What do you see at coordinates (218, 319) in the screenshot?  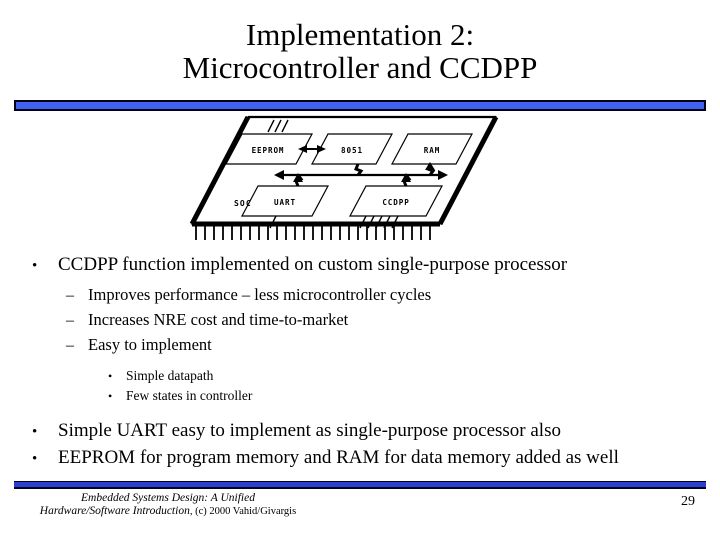 I see `bullet-text: Increases NRE cost and time-to-market` at bounding box center [218, 319].